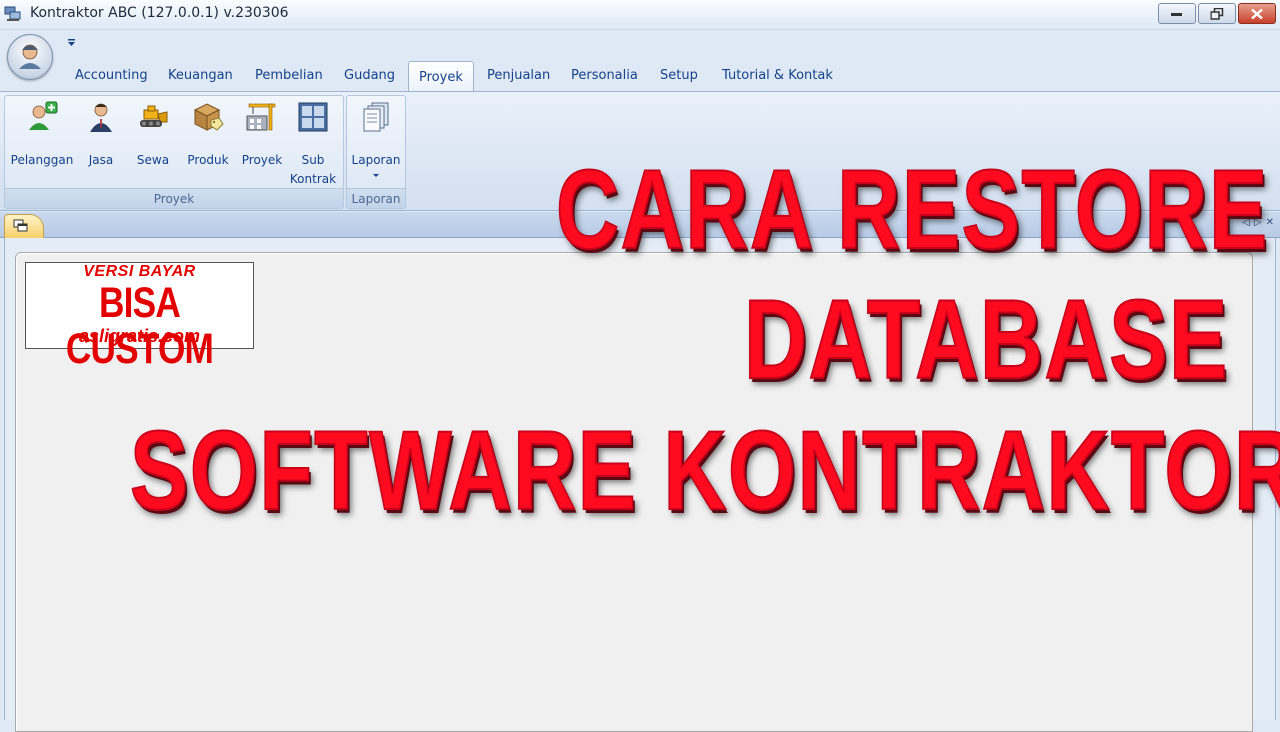 This screenshot has height=732, width=1280. What do you see at coordinates (441, 77) in the screenshot?
I see `tab-proyek: Proyek` at bounding box center [441, 77].